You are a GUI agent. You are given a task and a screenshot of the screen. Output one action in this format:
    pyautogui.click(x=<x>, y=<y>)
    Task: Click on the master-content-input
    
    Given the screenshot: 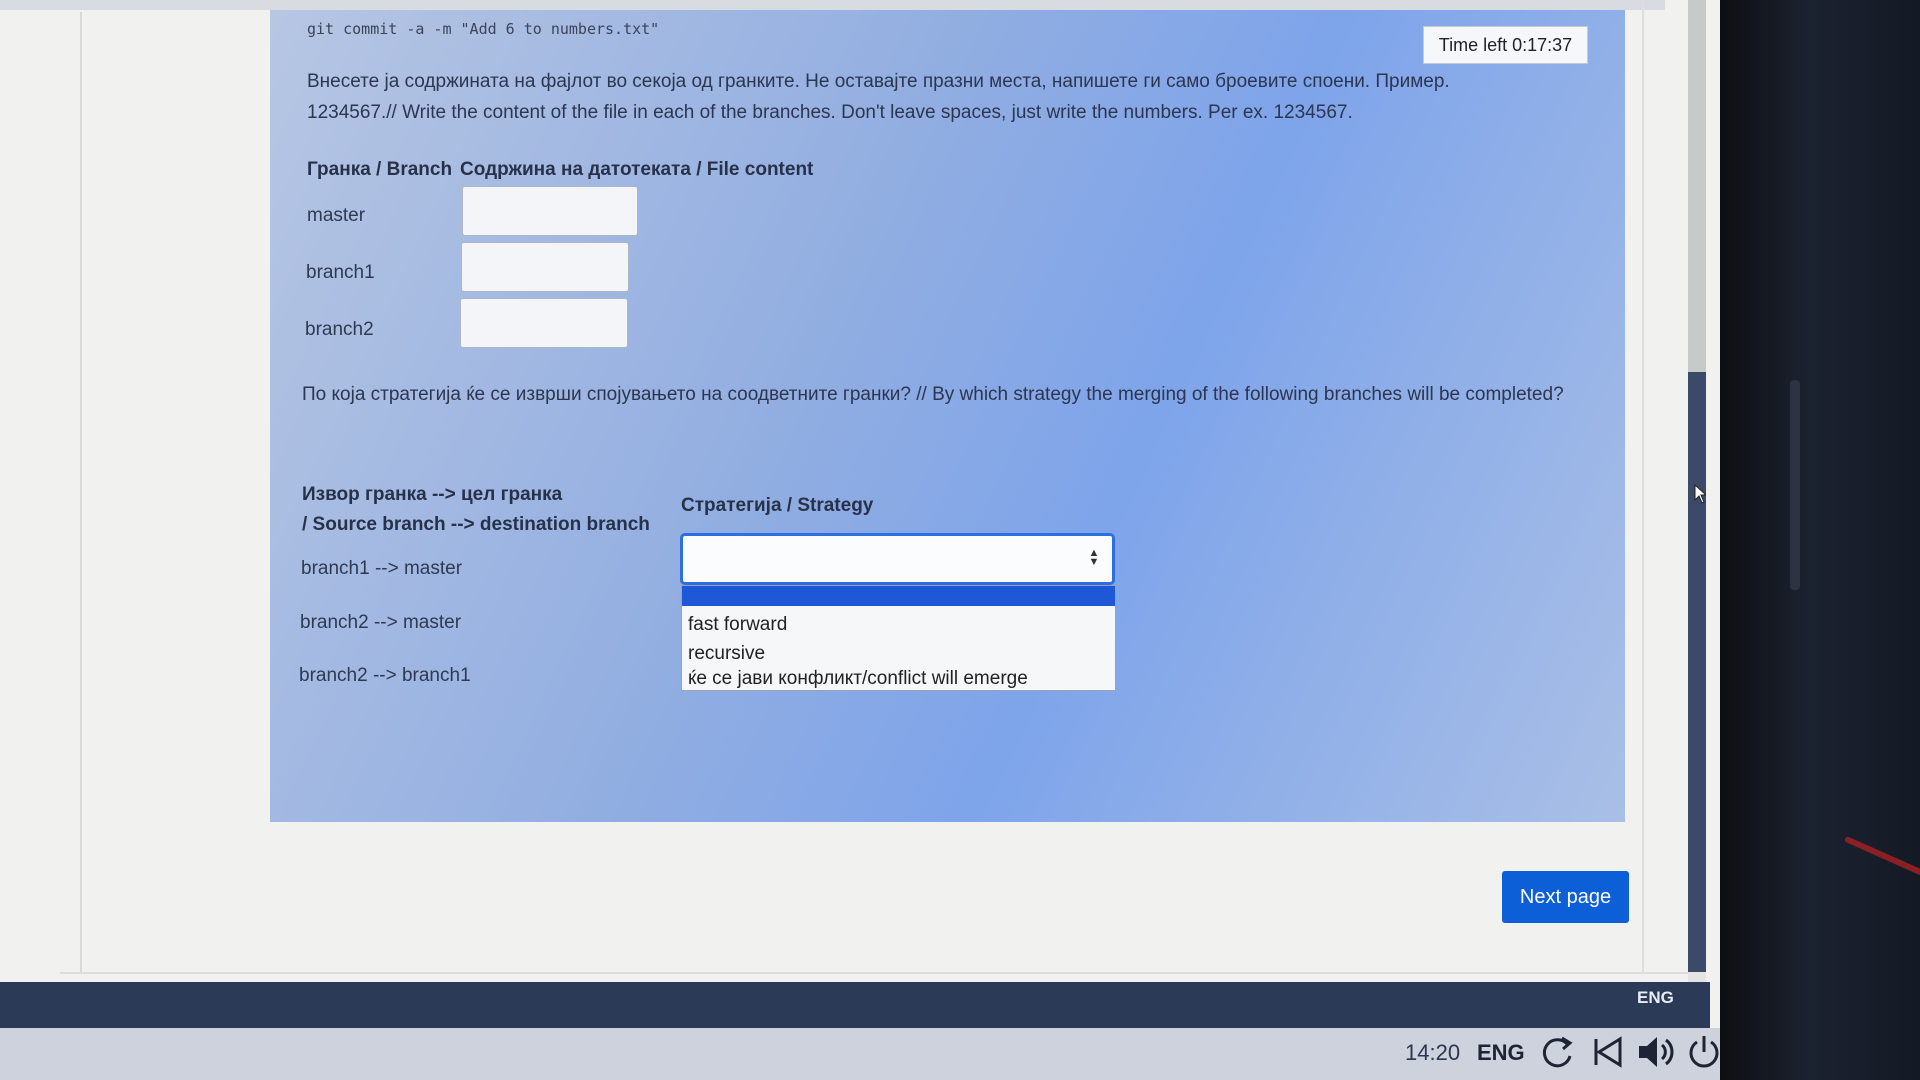 What is the action you would take?
    pyautogui.click(x=550, y=211)
    